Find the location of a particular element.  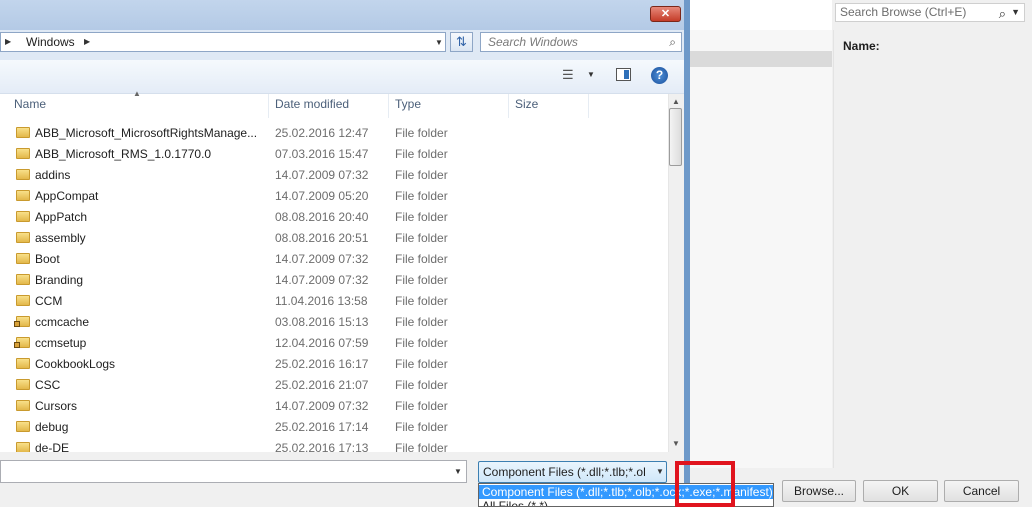

background-top-strip is located at coordinates (761, 15).